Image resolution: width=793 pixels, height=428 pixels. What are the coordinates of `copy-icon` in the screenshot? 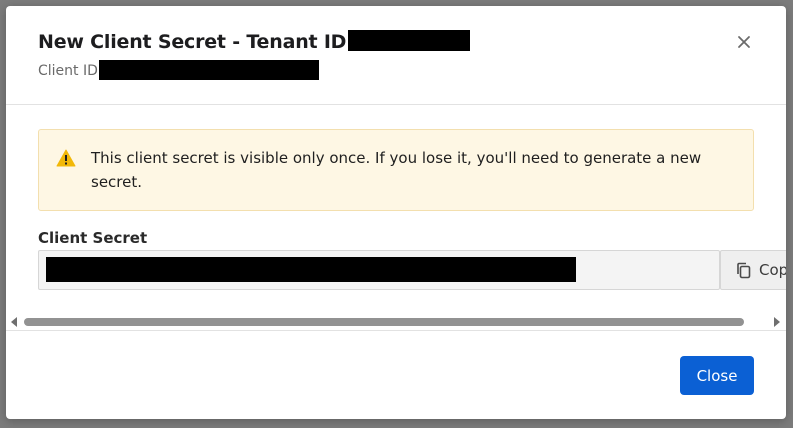 It's located at (744, 272).